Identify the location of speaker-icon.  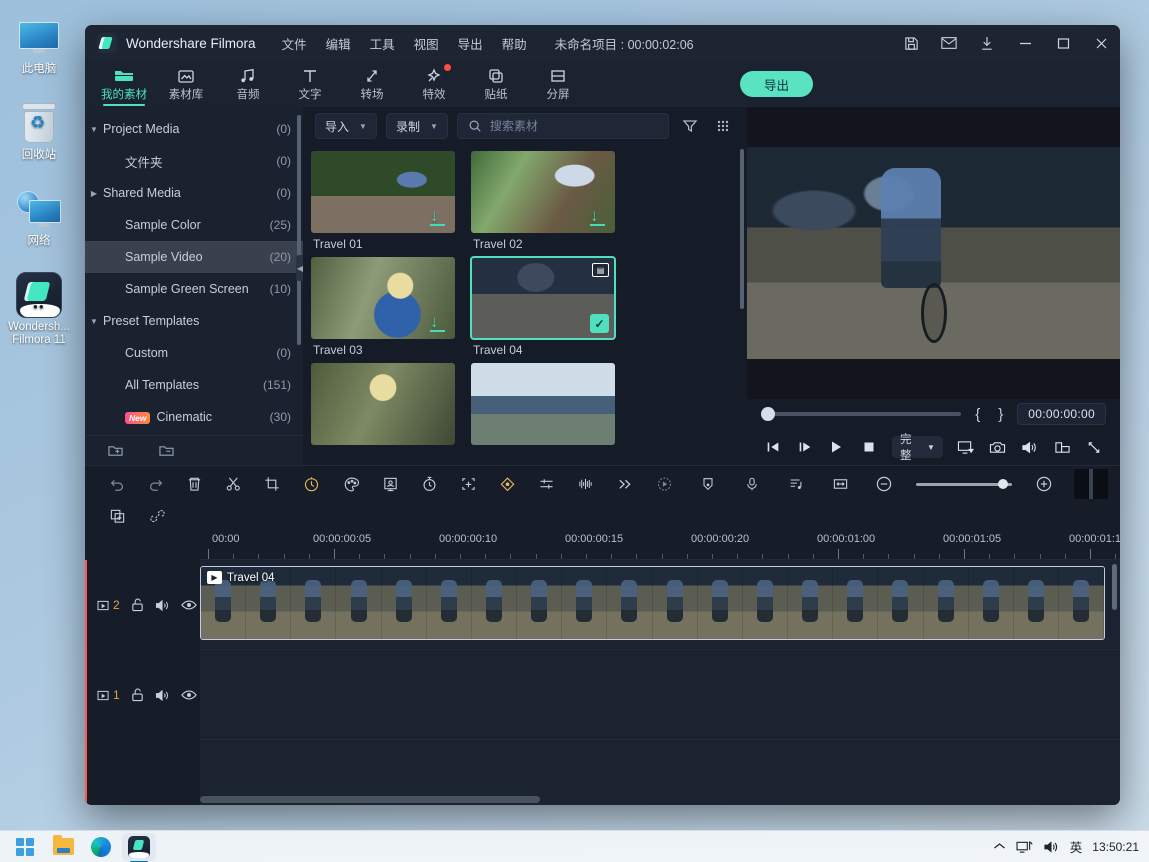
(162, 605).